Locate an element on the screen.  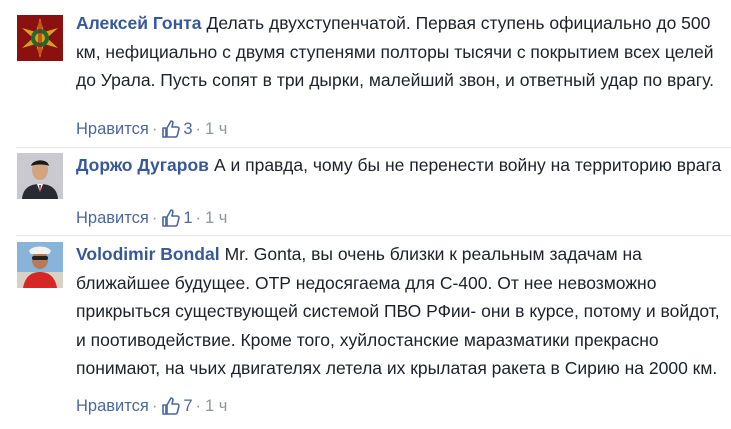
like-count: 7 is located at coordinates (187, 406).